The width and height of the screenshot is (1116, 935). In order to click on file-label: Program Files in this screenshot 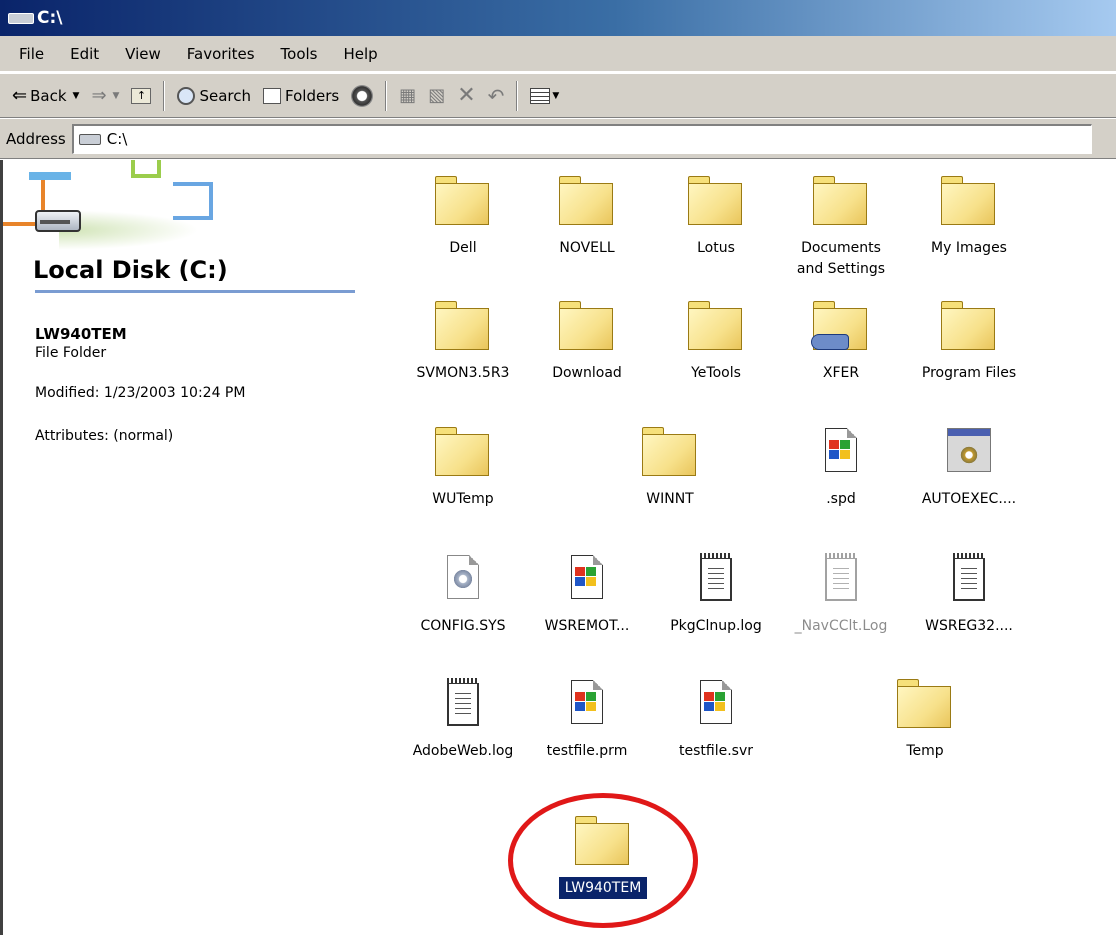, I will do `click(969, 373)`.